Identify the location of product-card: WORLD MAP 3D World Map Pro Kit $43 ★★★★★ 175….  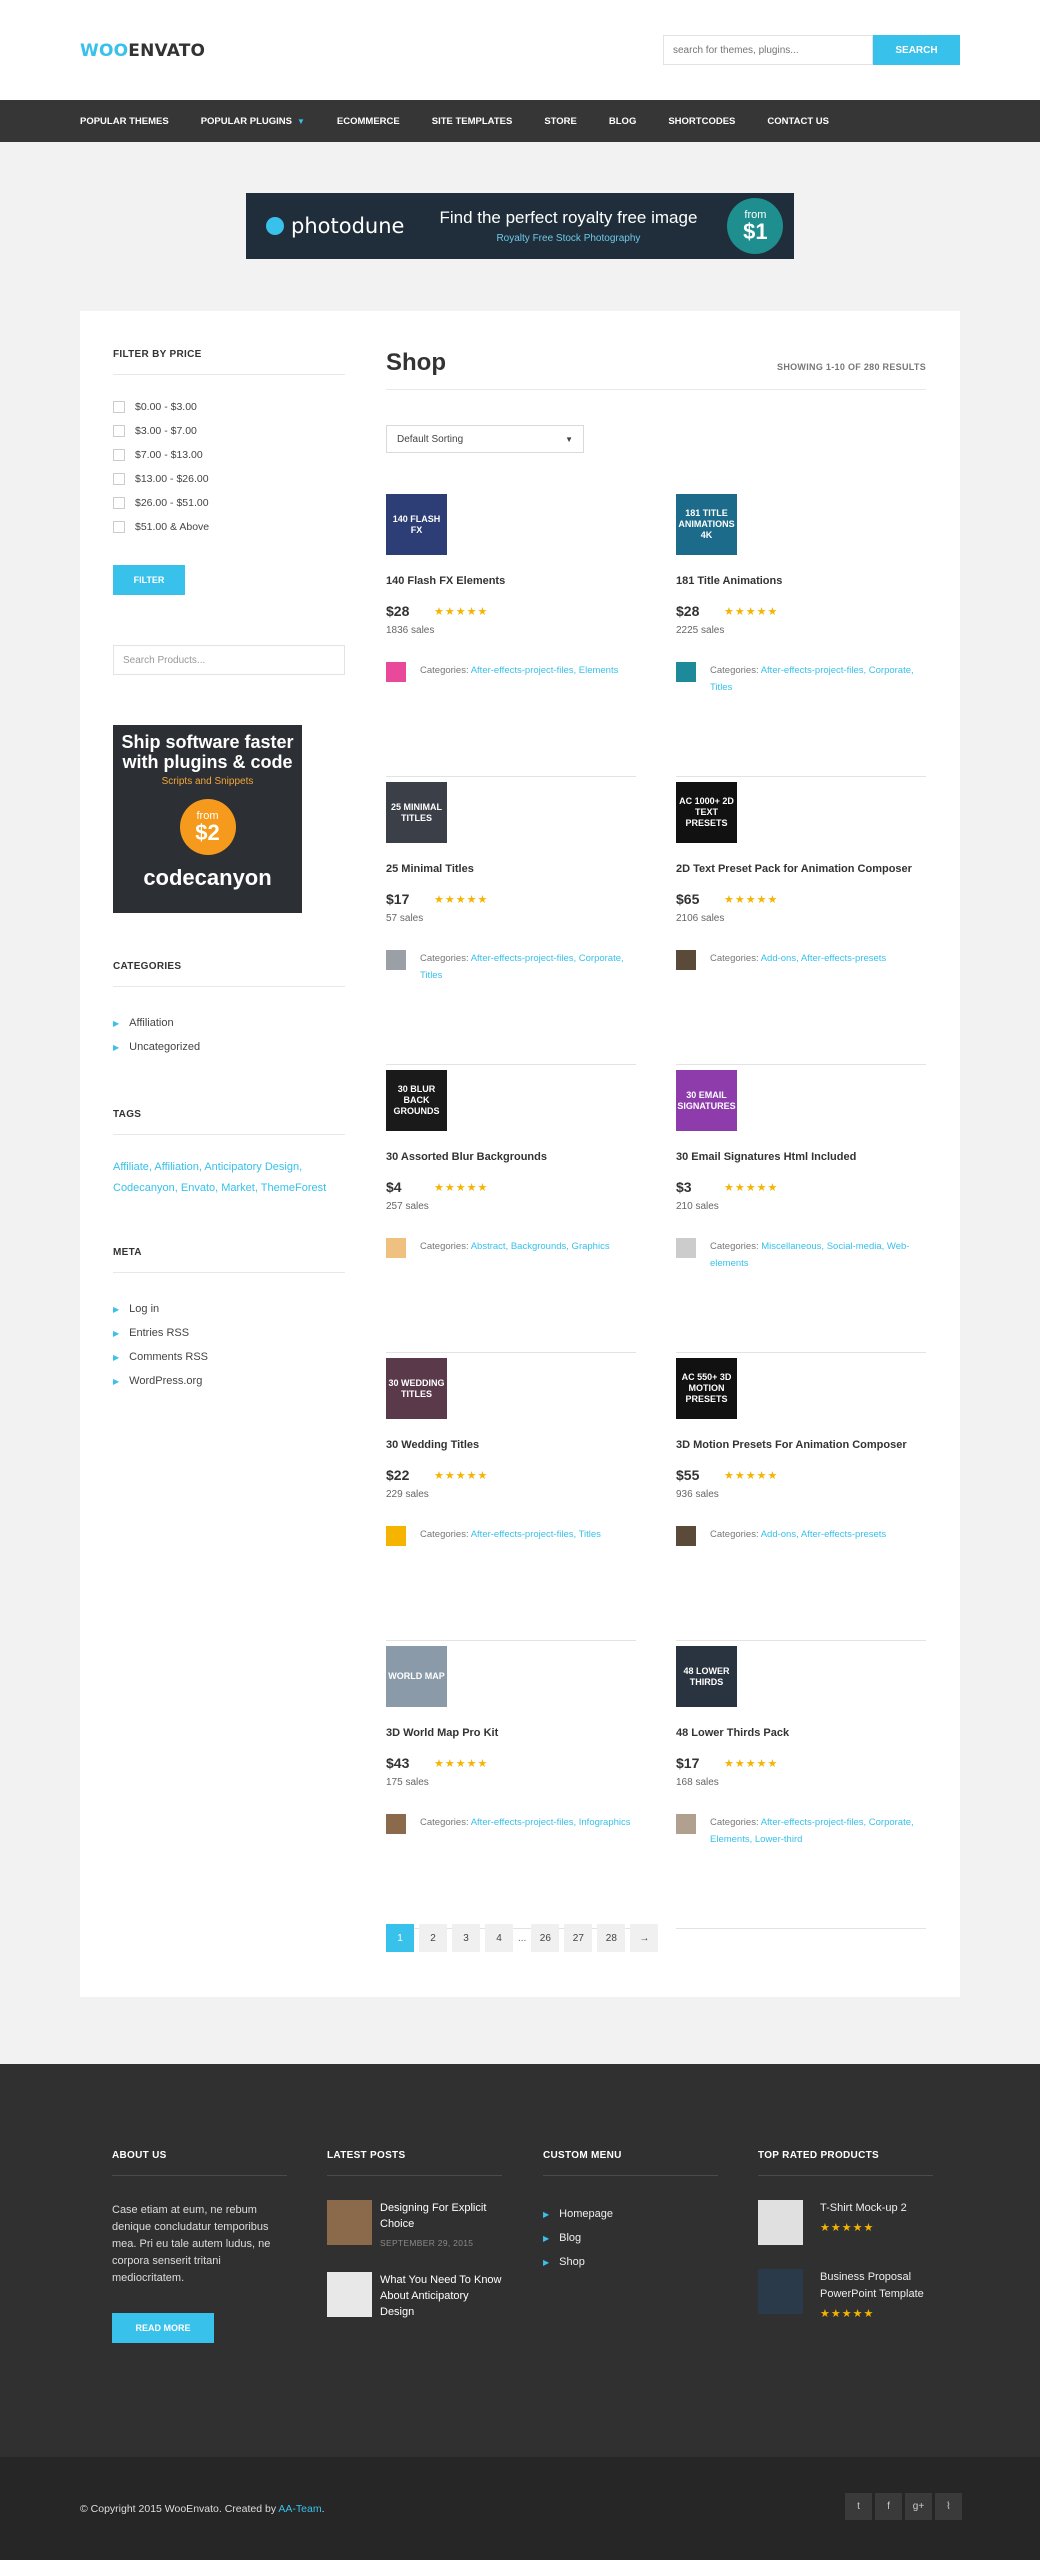
(511, 1790).